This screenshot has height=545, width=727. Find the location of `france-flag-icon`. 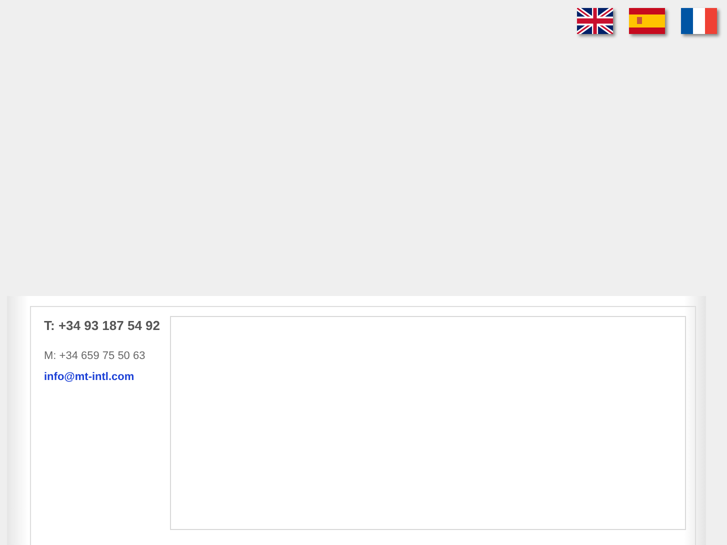

france-flag-icon is located at coordinates (699, 21).